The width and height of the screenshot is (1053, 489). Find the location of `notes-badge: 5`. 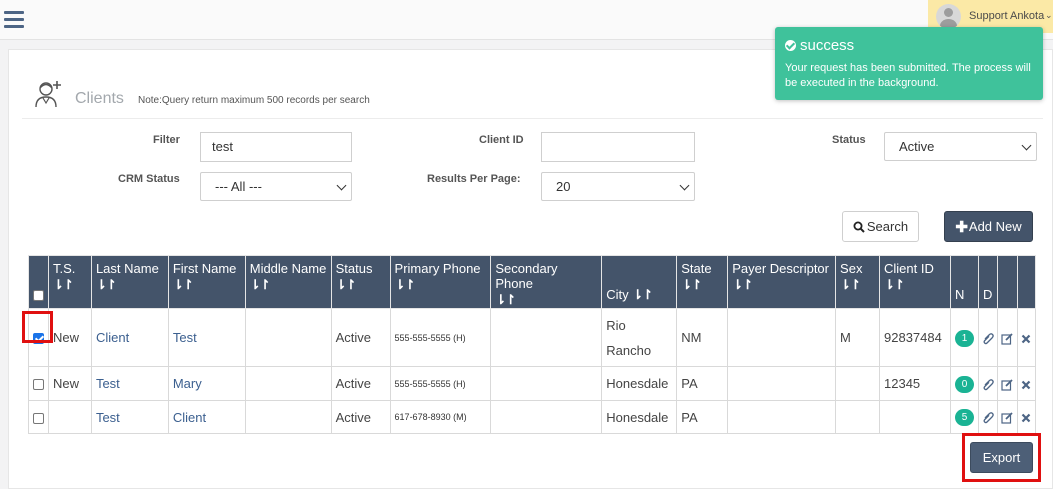

notes-badge: 5 is located at coordinates (964, 417).